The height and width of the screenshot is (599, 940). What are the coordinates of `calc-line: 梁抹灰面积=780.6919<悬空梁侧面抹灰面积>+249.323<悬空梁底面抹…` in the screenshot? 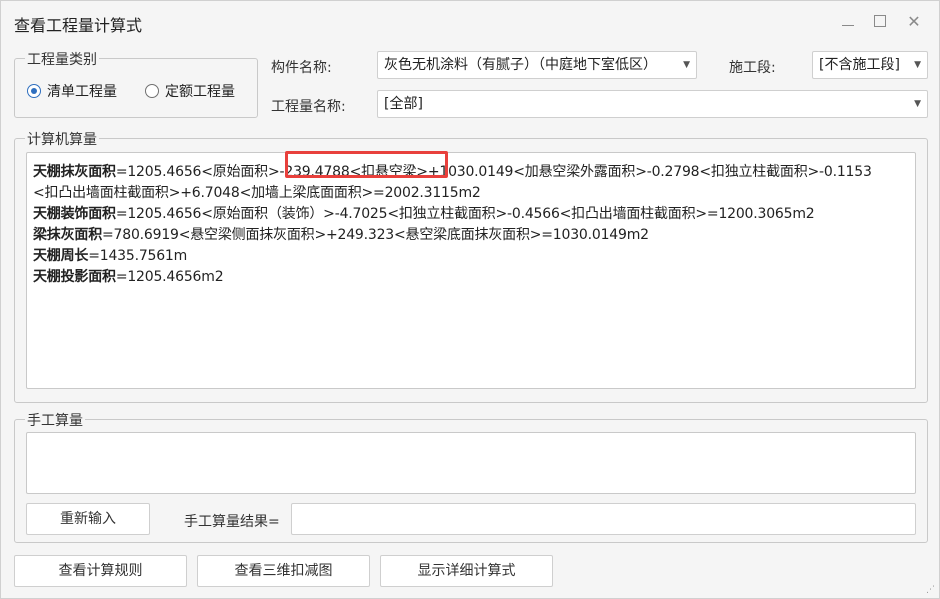 It's located at (341, 234).